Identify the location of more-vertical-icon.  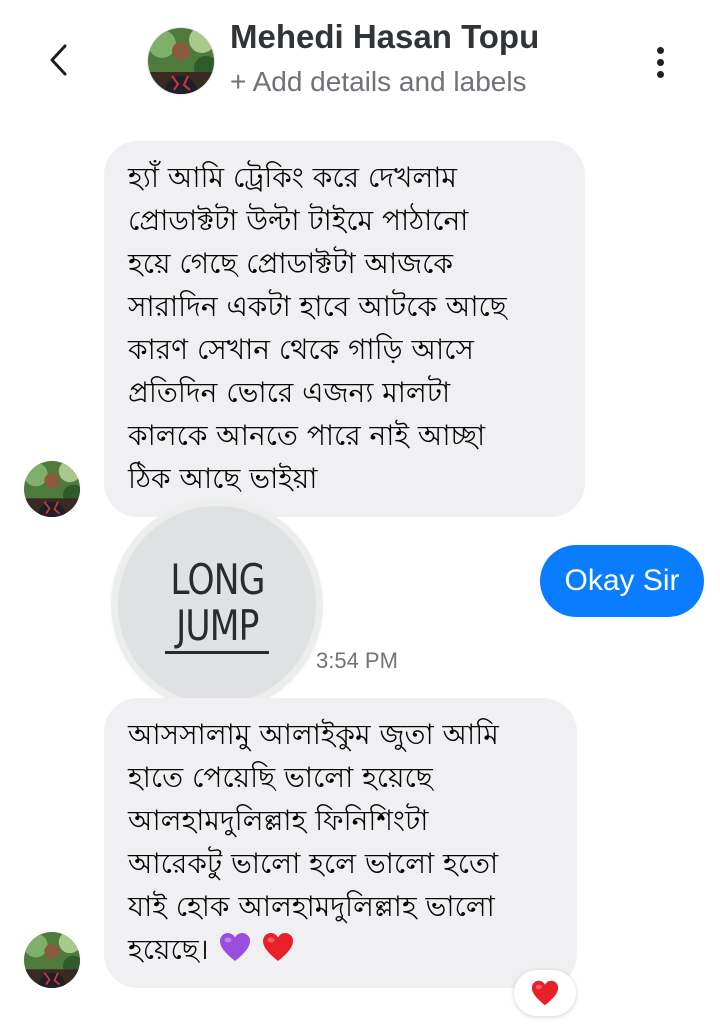
(660, 50).